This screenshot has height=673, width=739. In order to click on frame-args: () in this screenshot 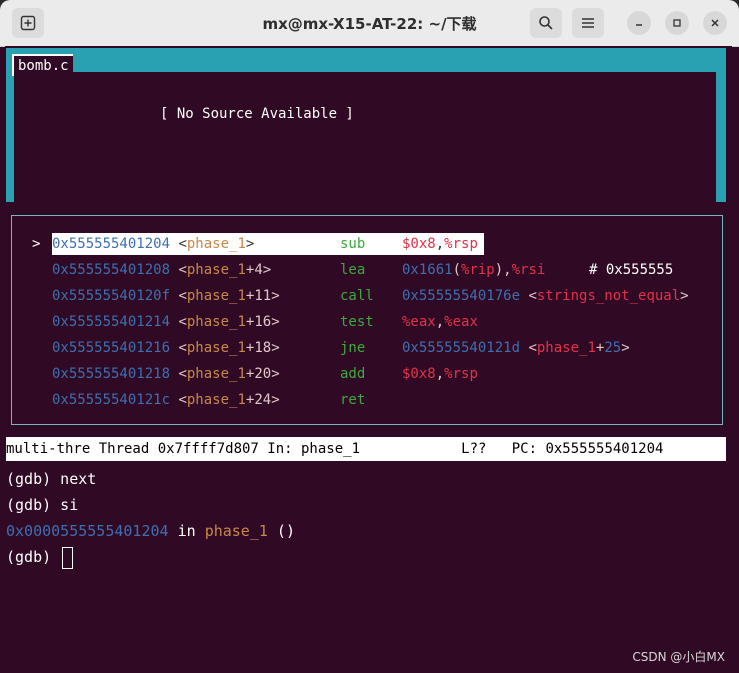, I will do `click(281, 531)`.